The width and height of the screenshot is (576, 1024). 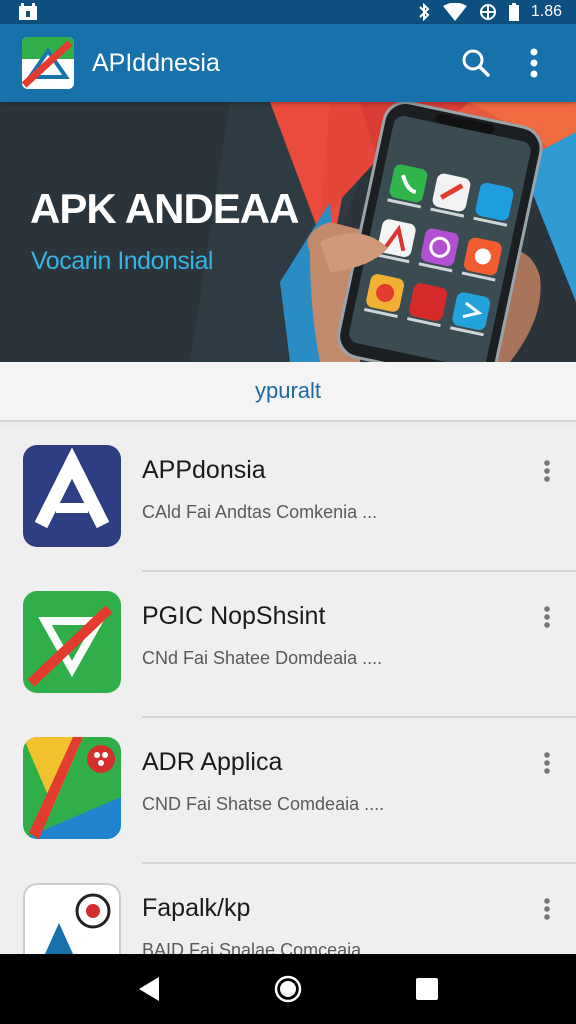 What do you see at coordinates (164, 208) in the screenshot?
I see `banner-title: APK ANDEAA` at bounding box center [164, 208].